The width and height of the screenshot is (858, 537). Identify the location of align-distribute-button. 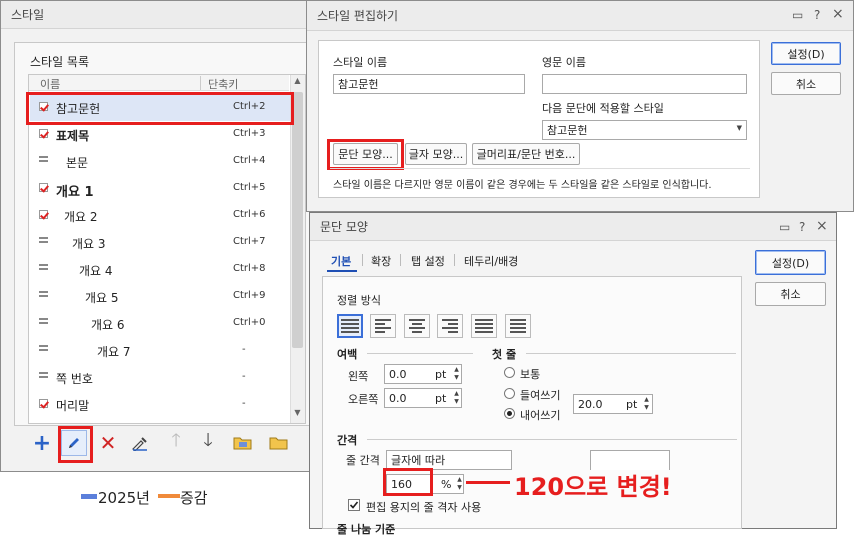
(484, 326).